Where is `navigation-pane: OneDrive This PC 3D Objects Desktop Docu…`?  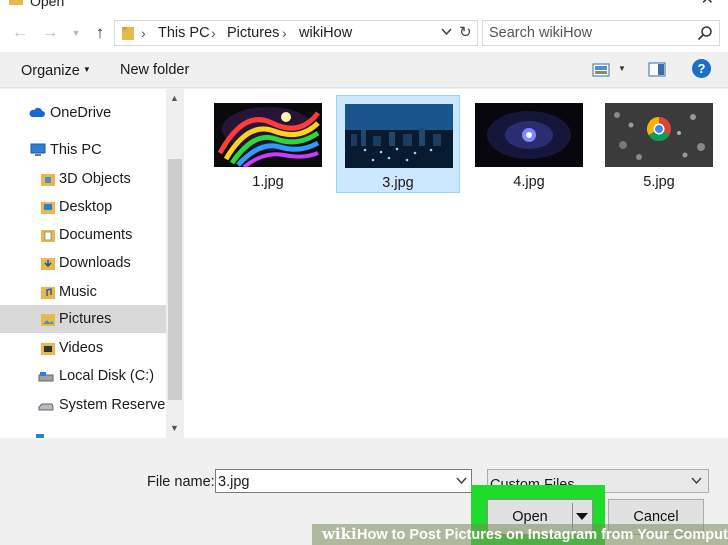
navigation-pane: OneDrive This PC 3D Objects Desktop Docu… is located at coordinates (83, 263).